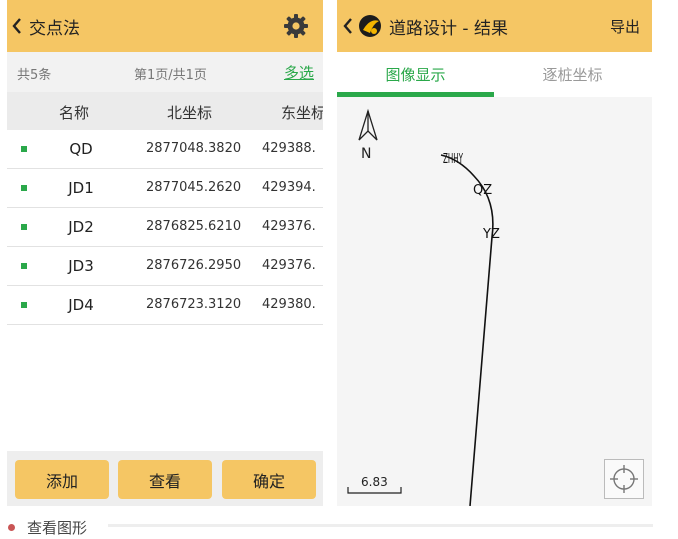 The image size is (678, 539). I want to click on app-logo-icon, so click(370, 26).